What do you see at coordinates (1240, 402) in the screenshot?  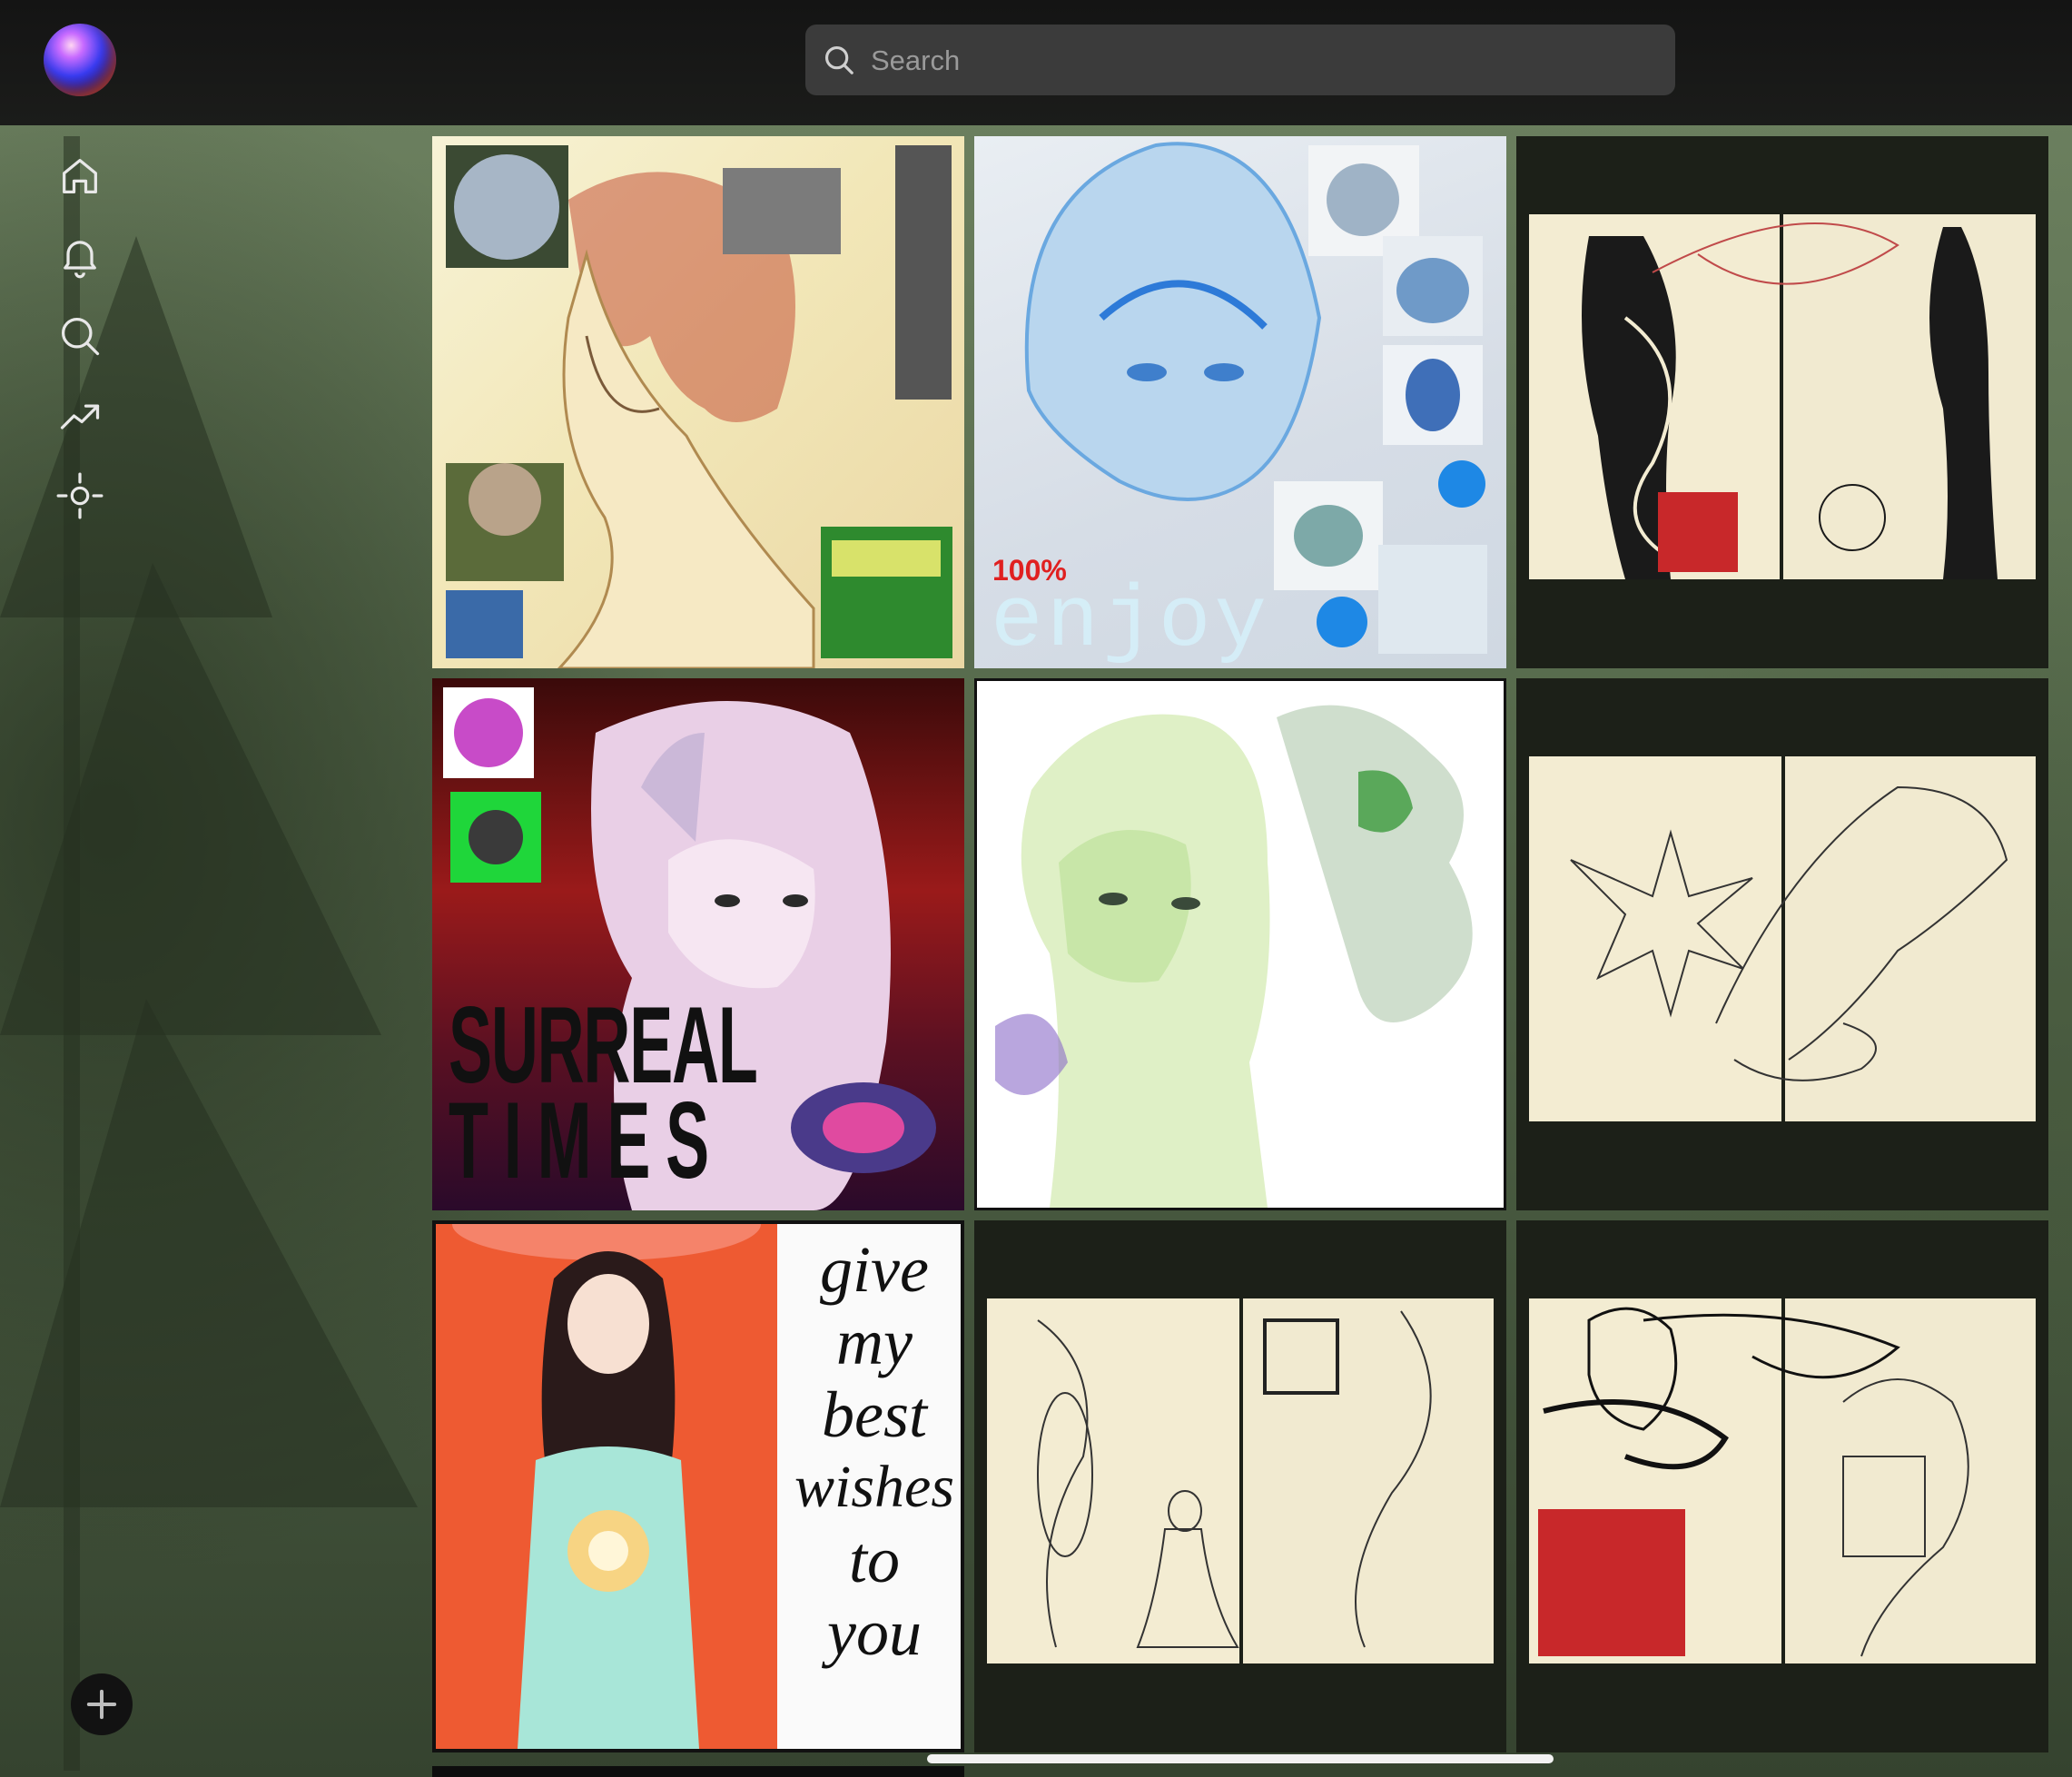 I see `image-tile: 100% enjoy` at bounding box center [1240, 402].